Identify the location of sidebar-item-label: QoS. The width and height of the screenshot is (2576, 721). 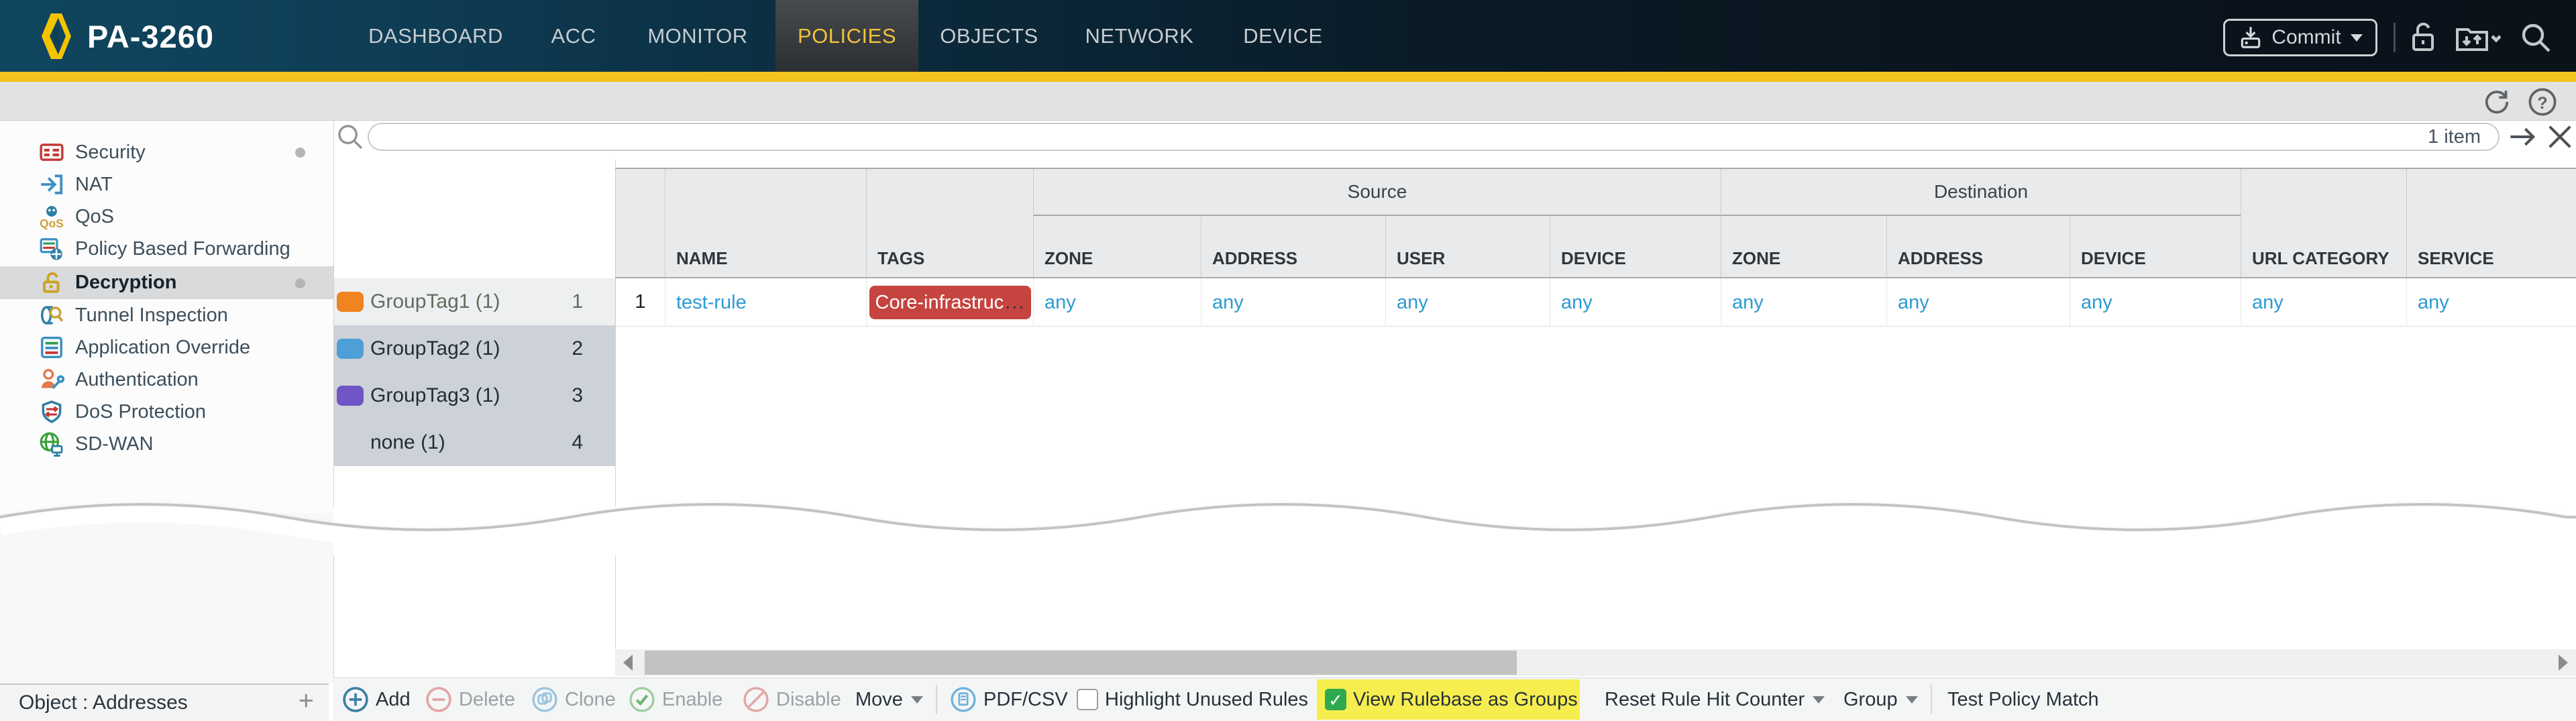
(95, 216).